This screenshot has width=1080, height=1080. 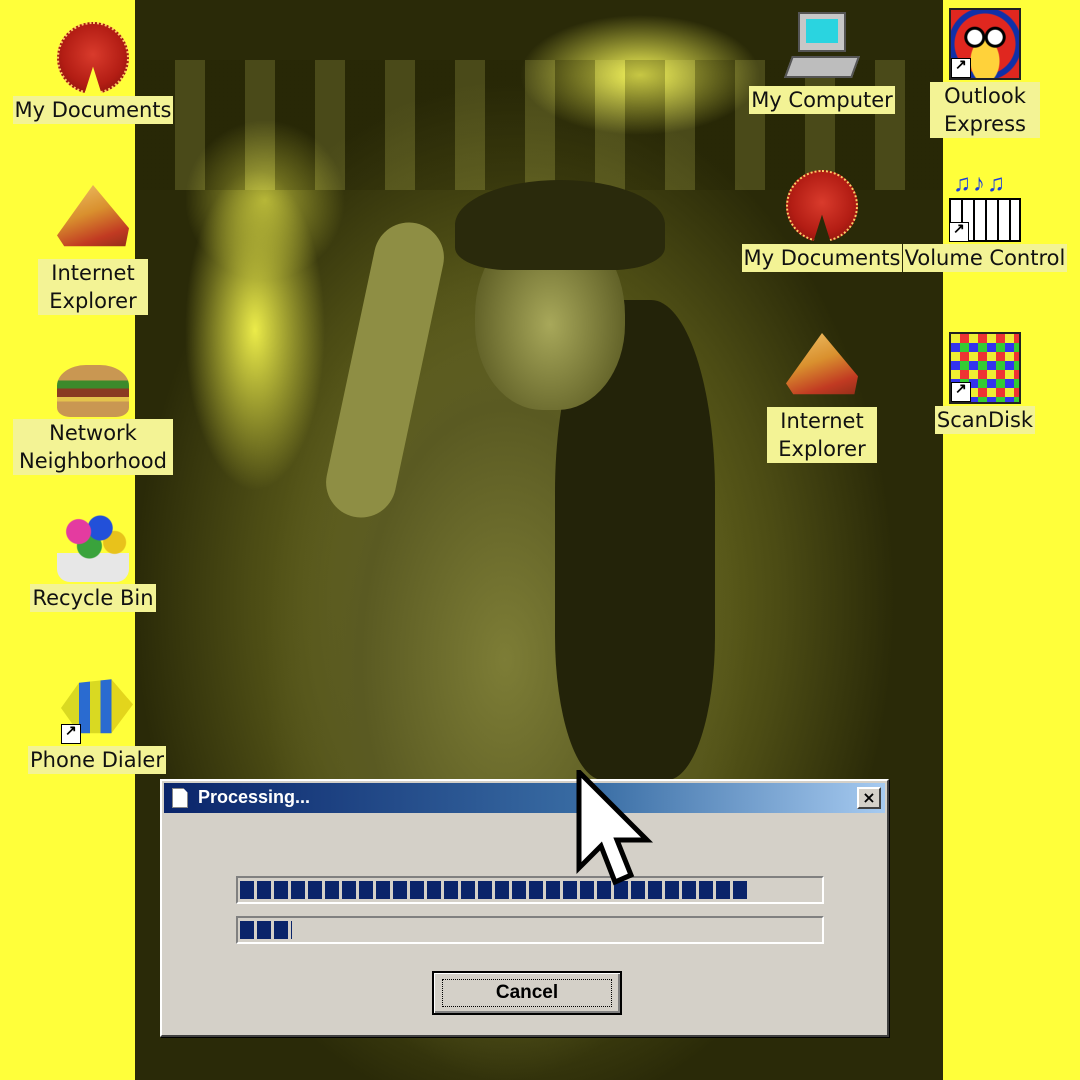 I want to click on progress-fill-primary, so click(x=495, y=890).